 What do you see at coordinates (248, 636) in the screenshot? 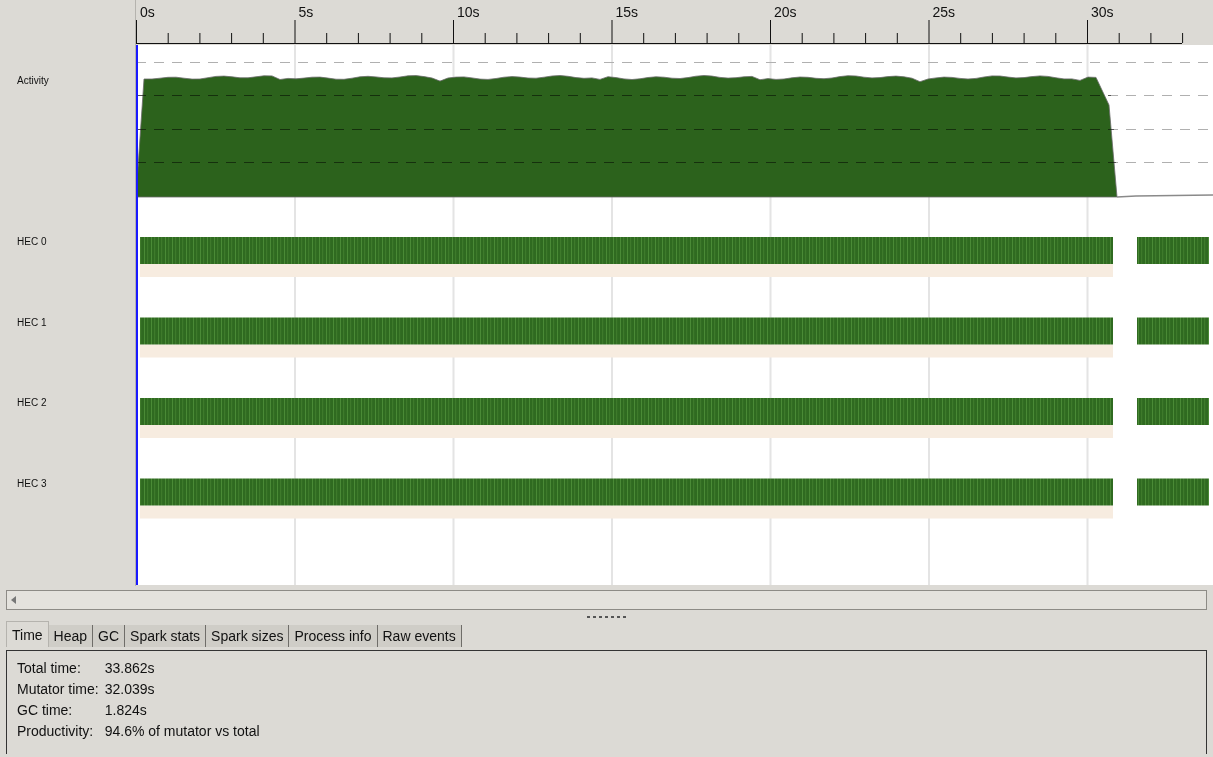
I see `tab: Spark sizes` at bounding box center [248, 636].